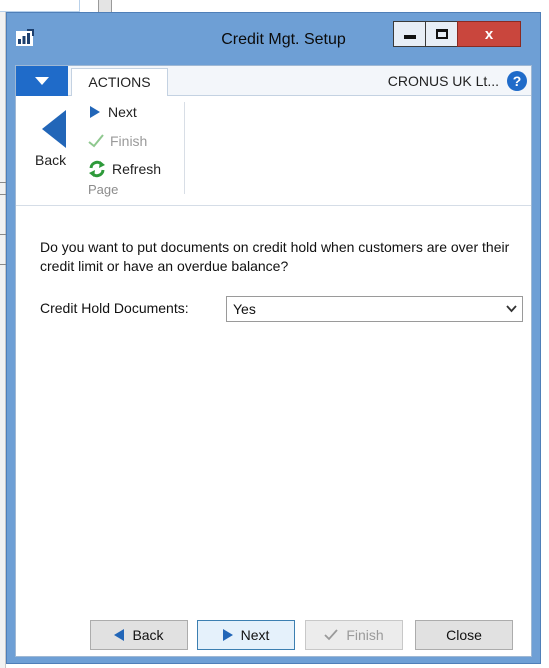 Image resolution: width=549 pixels, height=668 pixels. Describe the element at coordinates (374, 309) in the screenshot. I see `credit-hold-select: Yes` at that location.